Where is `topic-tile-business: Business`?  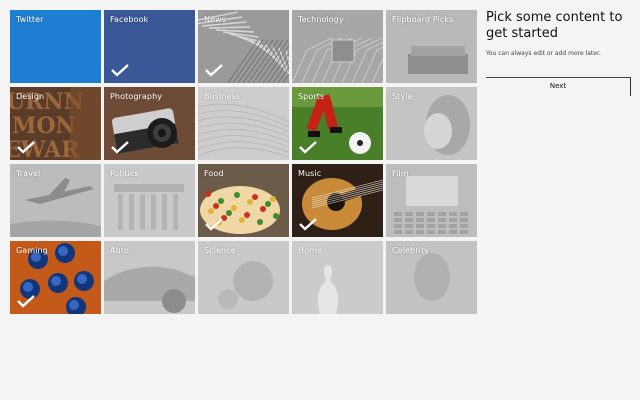
topic-tile-business: Business is located at coordinates (243, 123).